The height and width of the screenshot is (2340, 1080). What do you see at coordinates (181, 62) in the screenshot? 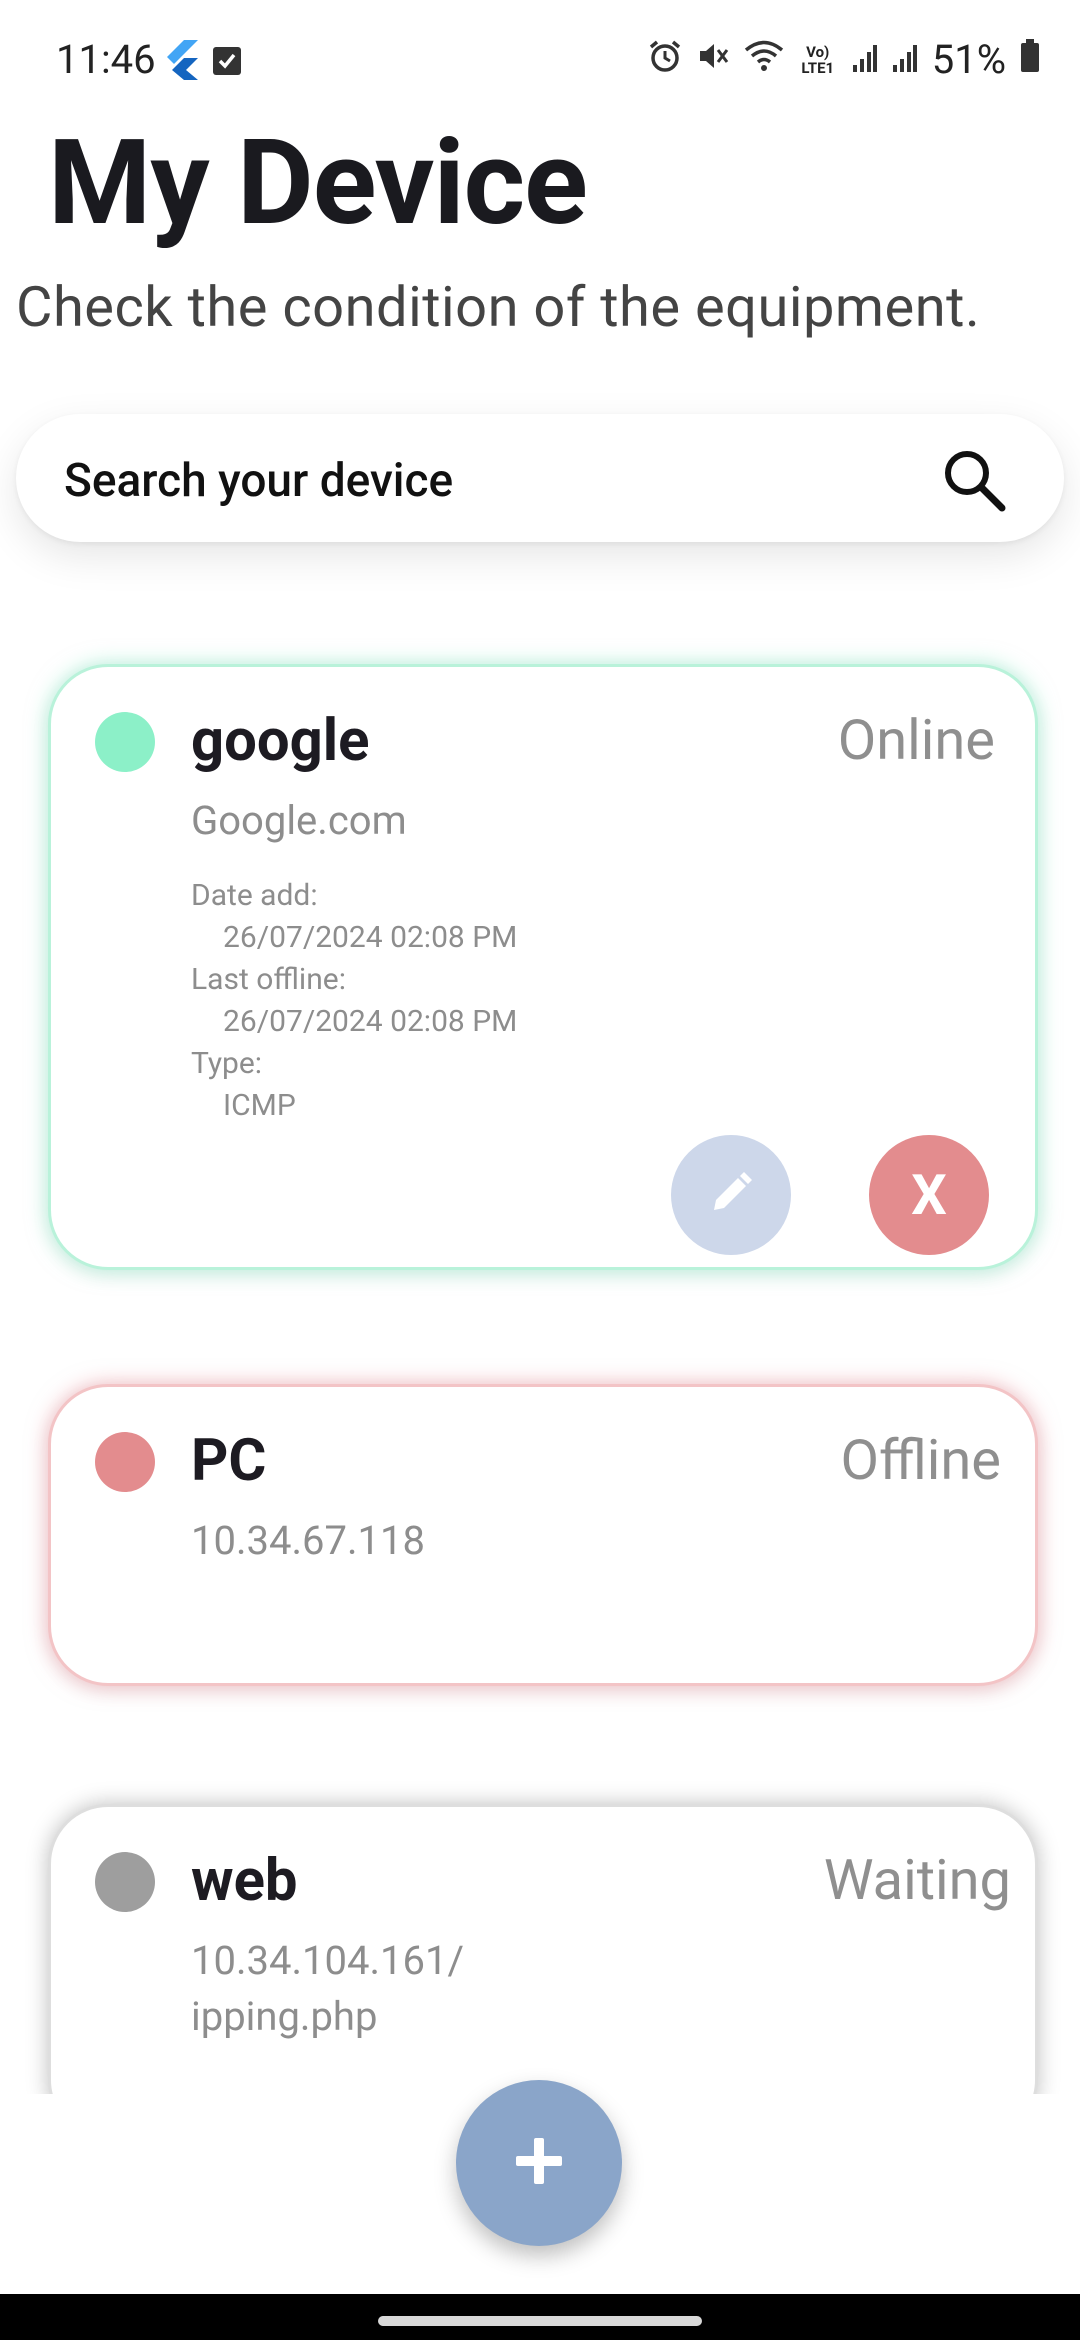
I see `flutter-icon` at bounding box center [181, 62].